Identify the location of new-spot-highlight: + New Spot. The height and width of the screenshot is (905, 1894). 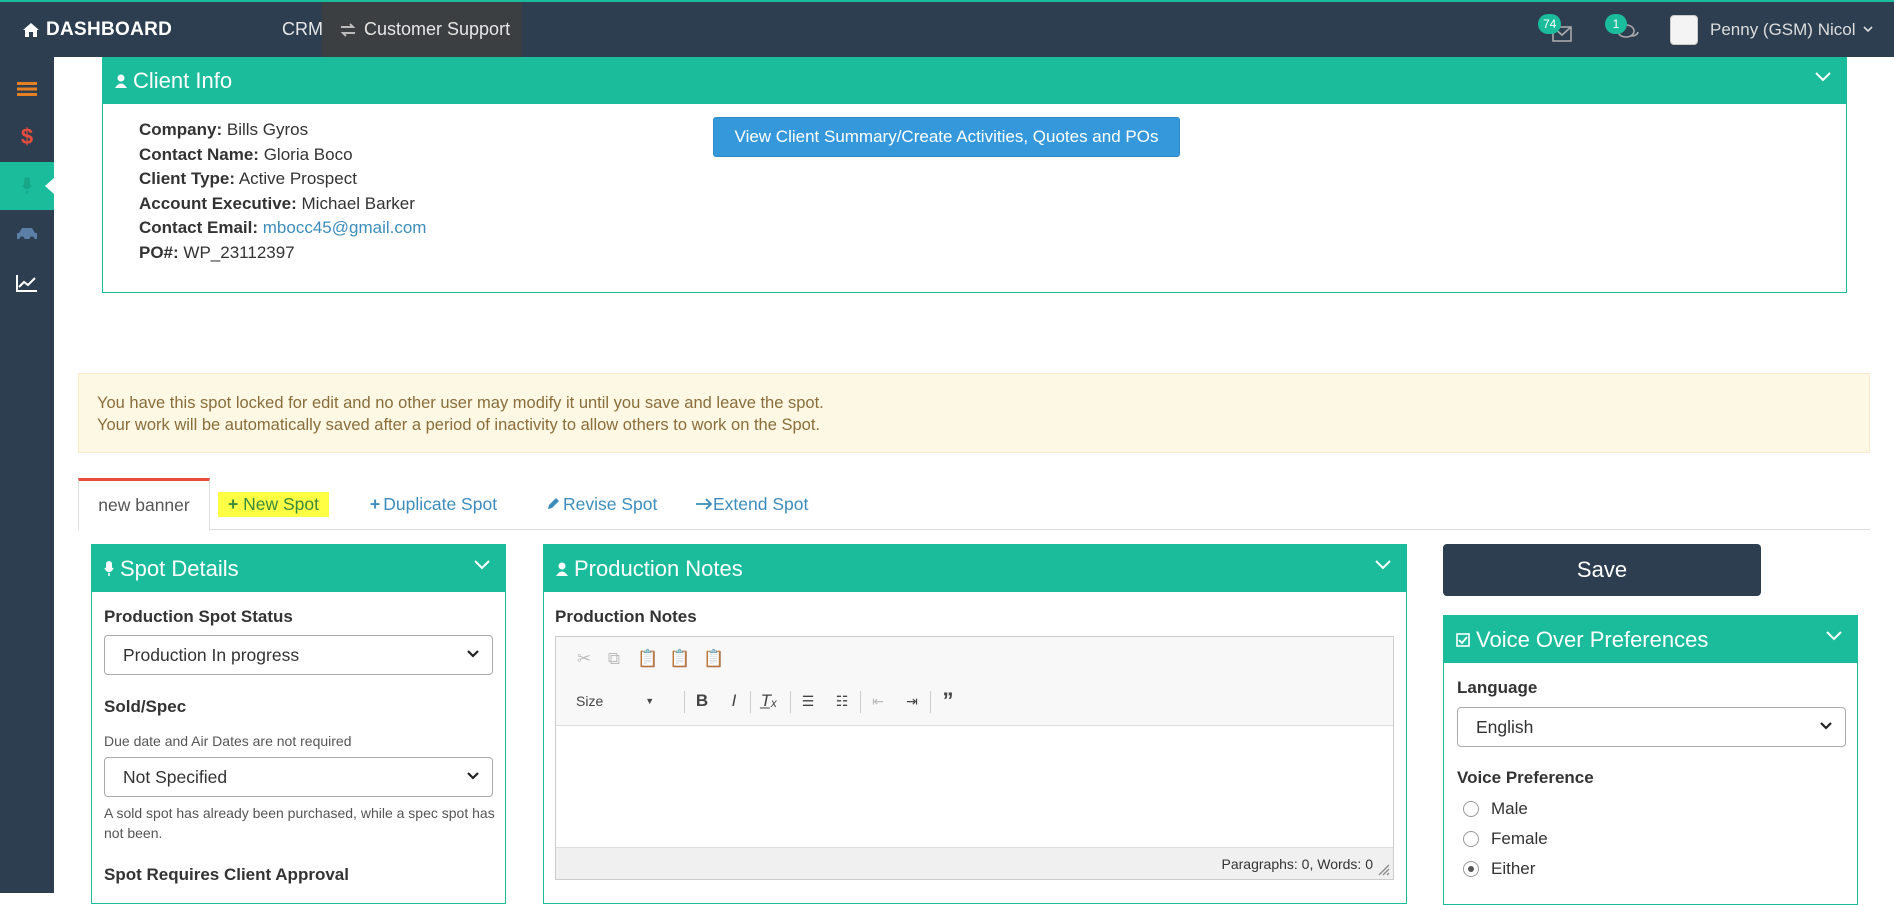
(273, 504).